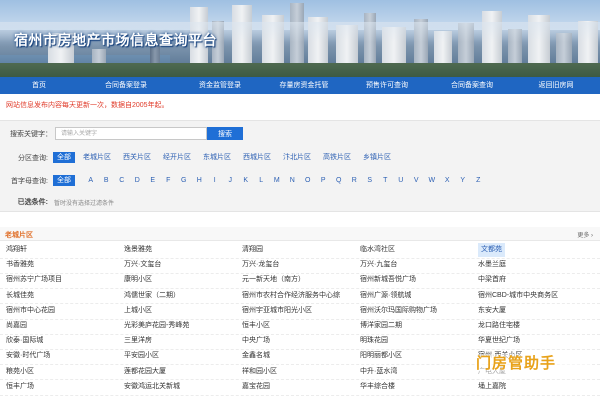 This screenshot has height=400, width=600. Describe the element at coordinates (370, 180) in the screenshot. I see `letter-option: S` at that location.